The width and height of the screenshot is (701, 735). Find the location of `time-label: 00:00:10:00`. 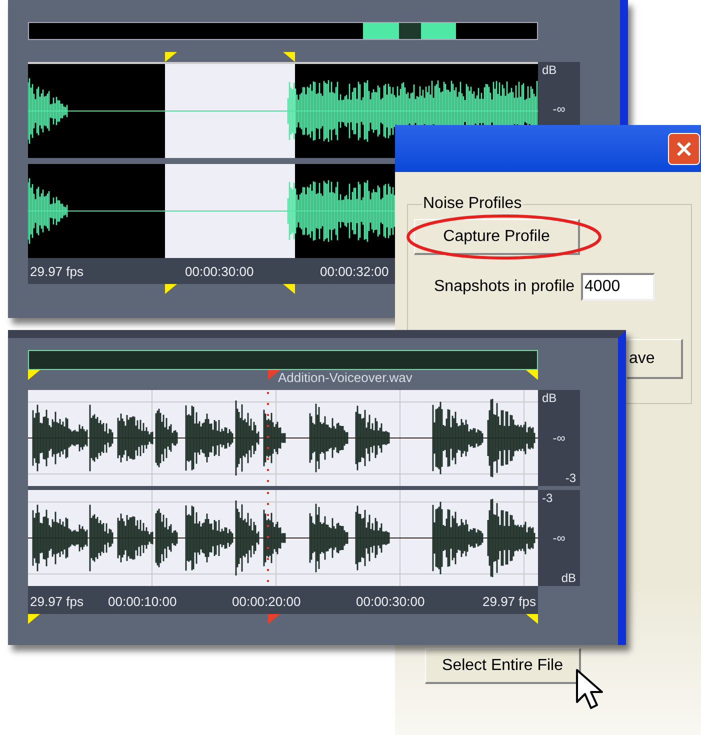

time-label: 00:00:10:00 is located at coordinates (142, 602).